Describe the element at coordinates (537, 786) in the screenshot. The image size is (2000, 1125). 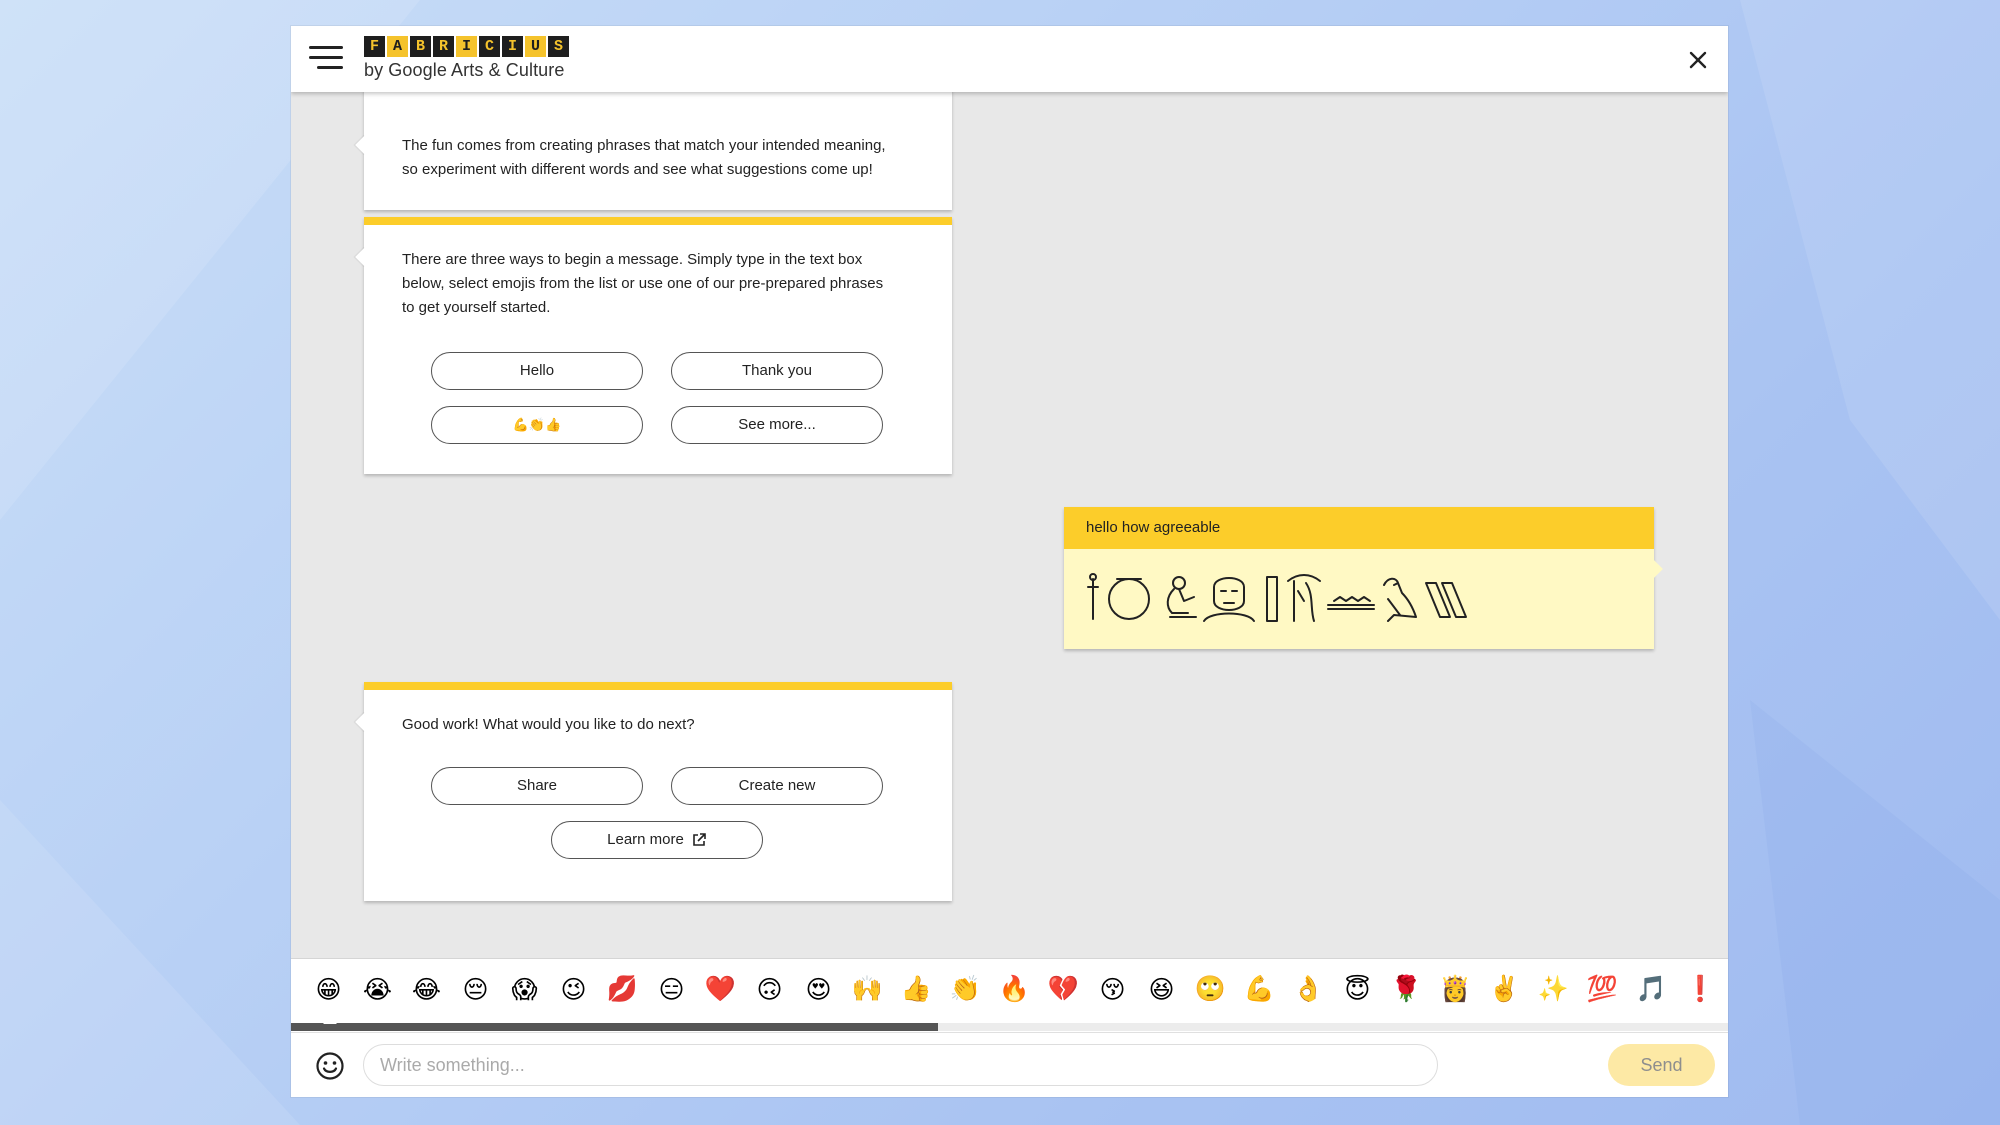
I see `share-button: Share` at that location.